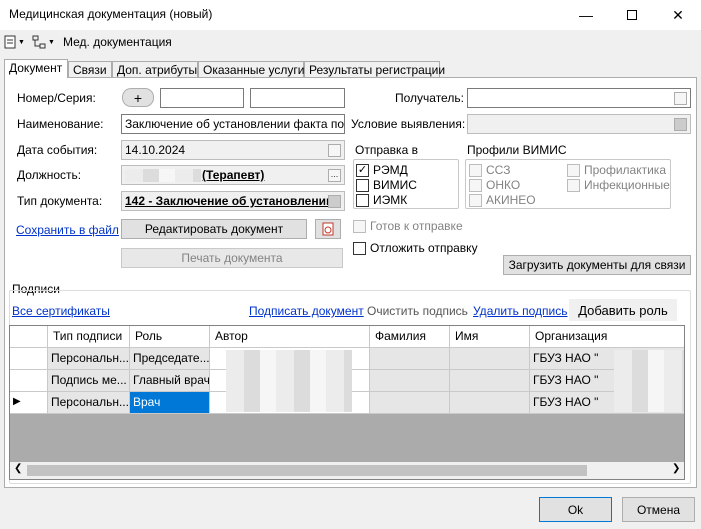  I want to click on checkbox-defer: Отложить отправку, so click(415, 248).